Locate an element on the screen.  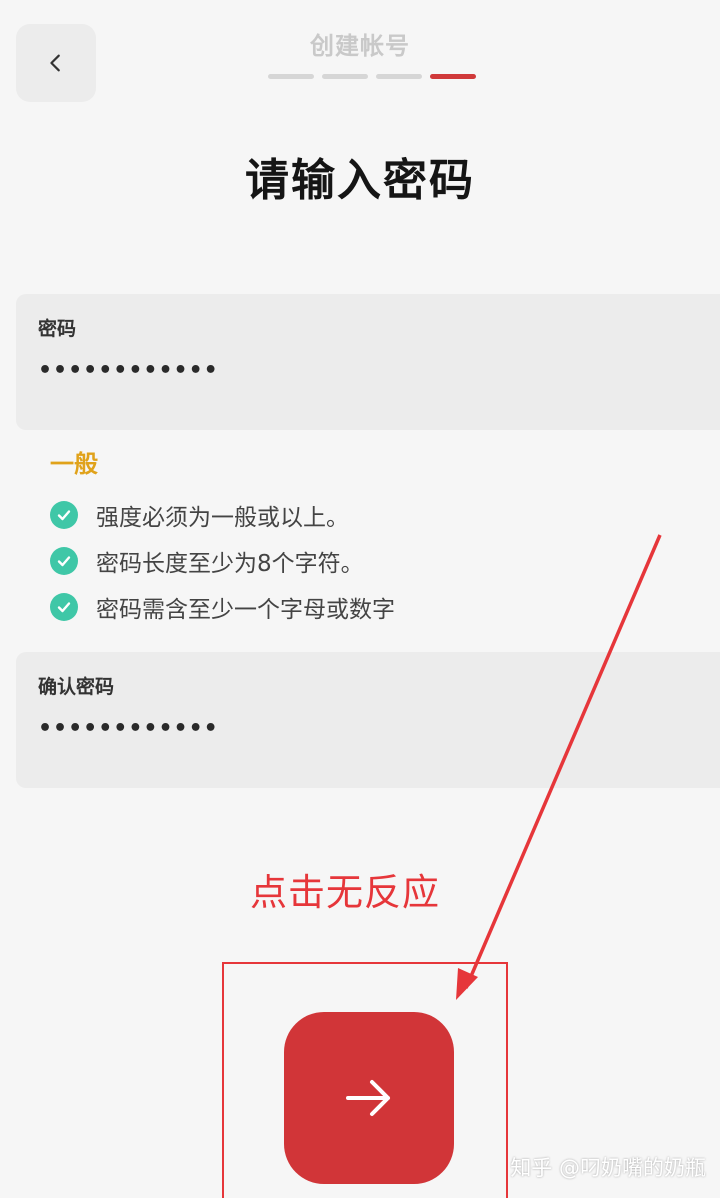
arrow-right-icon is located at coordinates (368, 1098).